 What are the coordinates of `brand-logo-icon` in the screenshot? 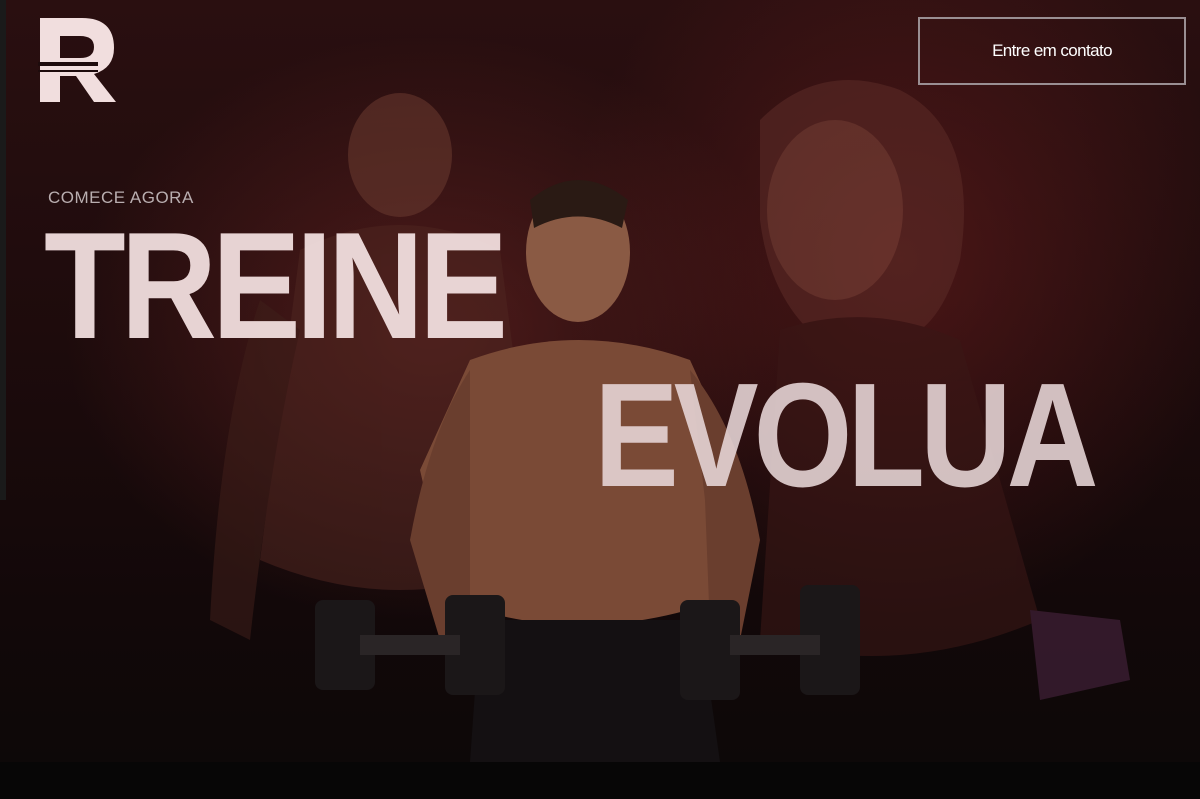 It's located at (77, 60).